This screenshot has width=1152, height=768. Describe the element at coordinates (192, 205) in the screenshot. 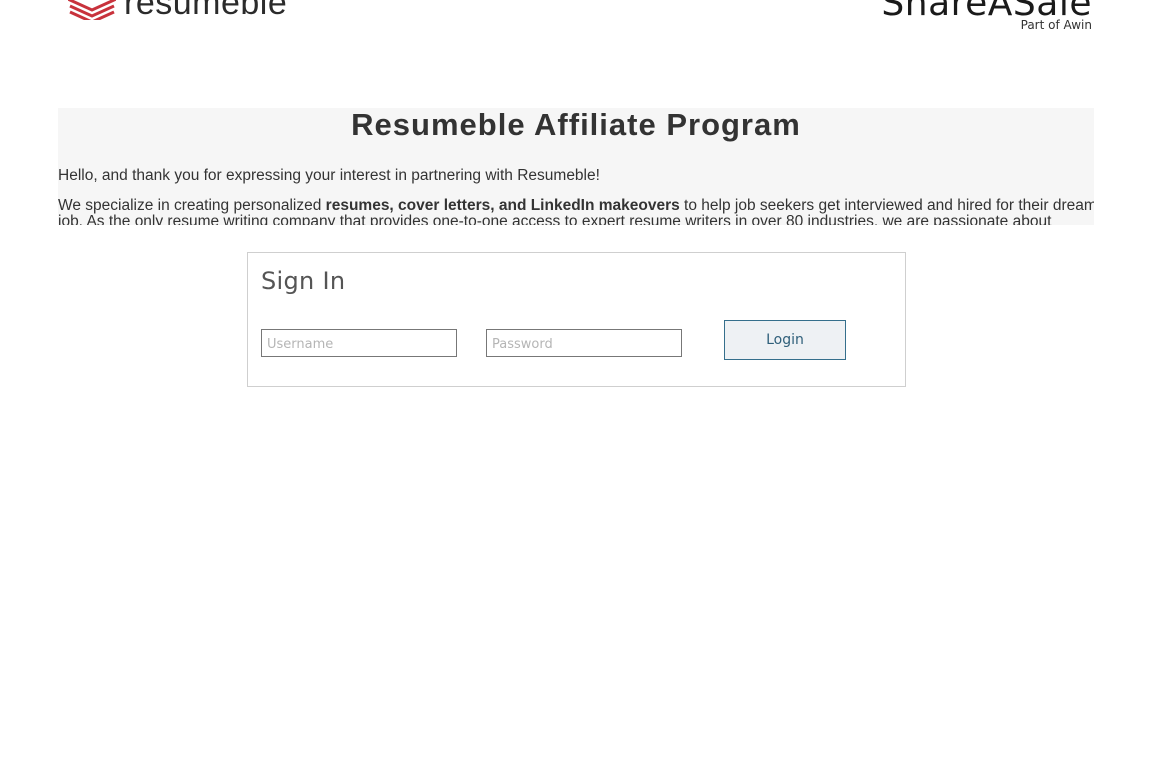

I see `intro-body-lead: We specialize in creating personalized` at that location.